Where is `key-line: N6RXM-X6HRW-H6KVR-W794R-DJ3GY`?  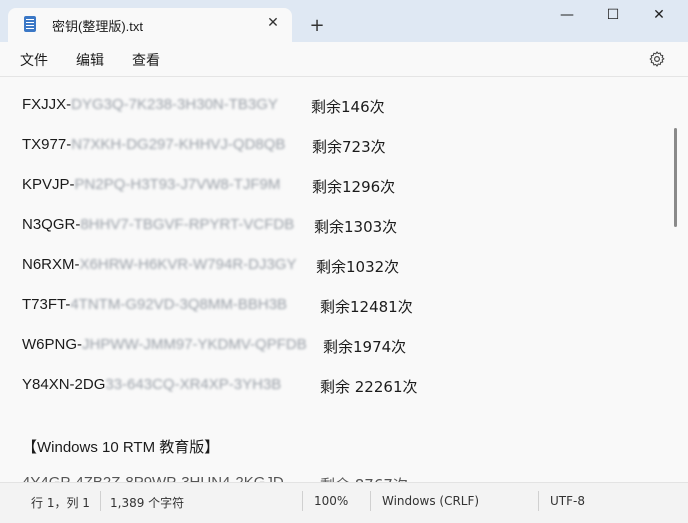
key-line: N6RXM-X6HRW-H6KVR-W794R-DJ3GY is located at coordinates (159, 264).